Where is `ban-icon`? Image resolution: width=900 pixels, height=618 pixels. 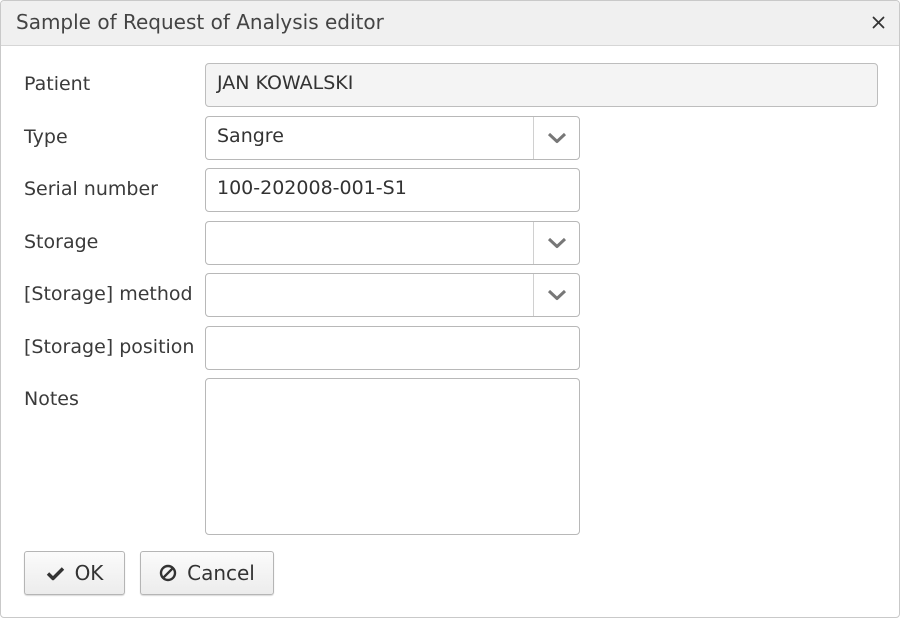
ban-icon is located at coordinates (168, 573).